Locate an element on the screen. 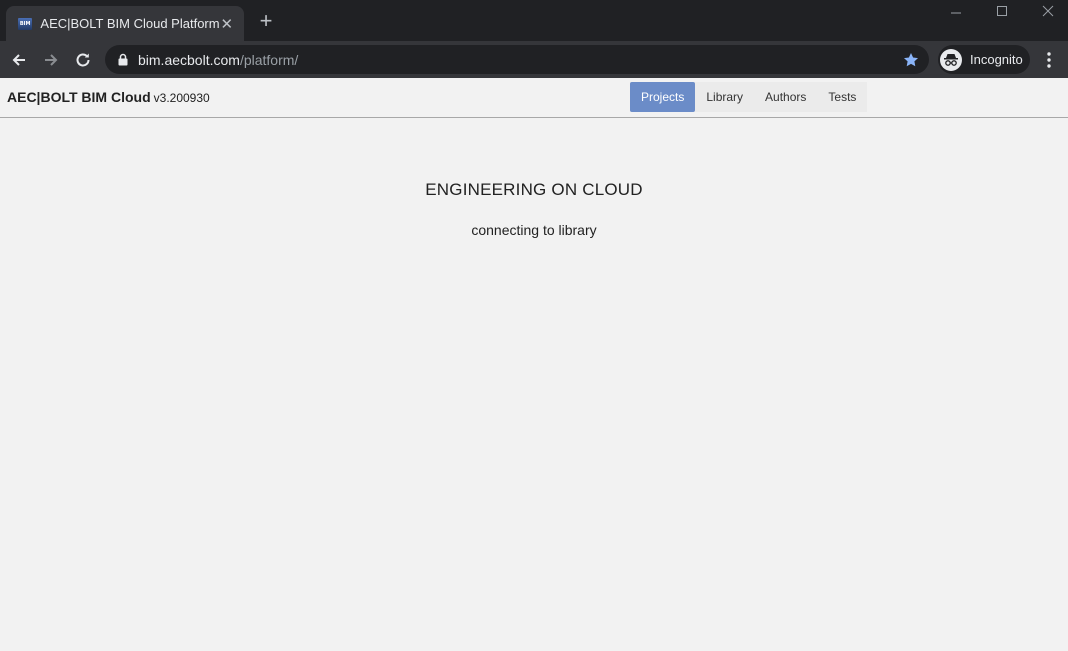 The image size is (1068, 651). bookmark-star-icon is located at coordinates (911, 60).